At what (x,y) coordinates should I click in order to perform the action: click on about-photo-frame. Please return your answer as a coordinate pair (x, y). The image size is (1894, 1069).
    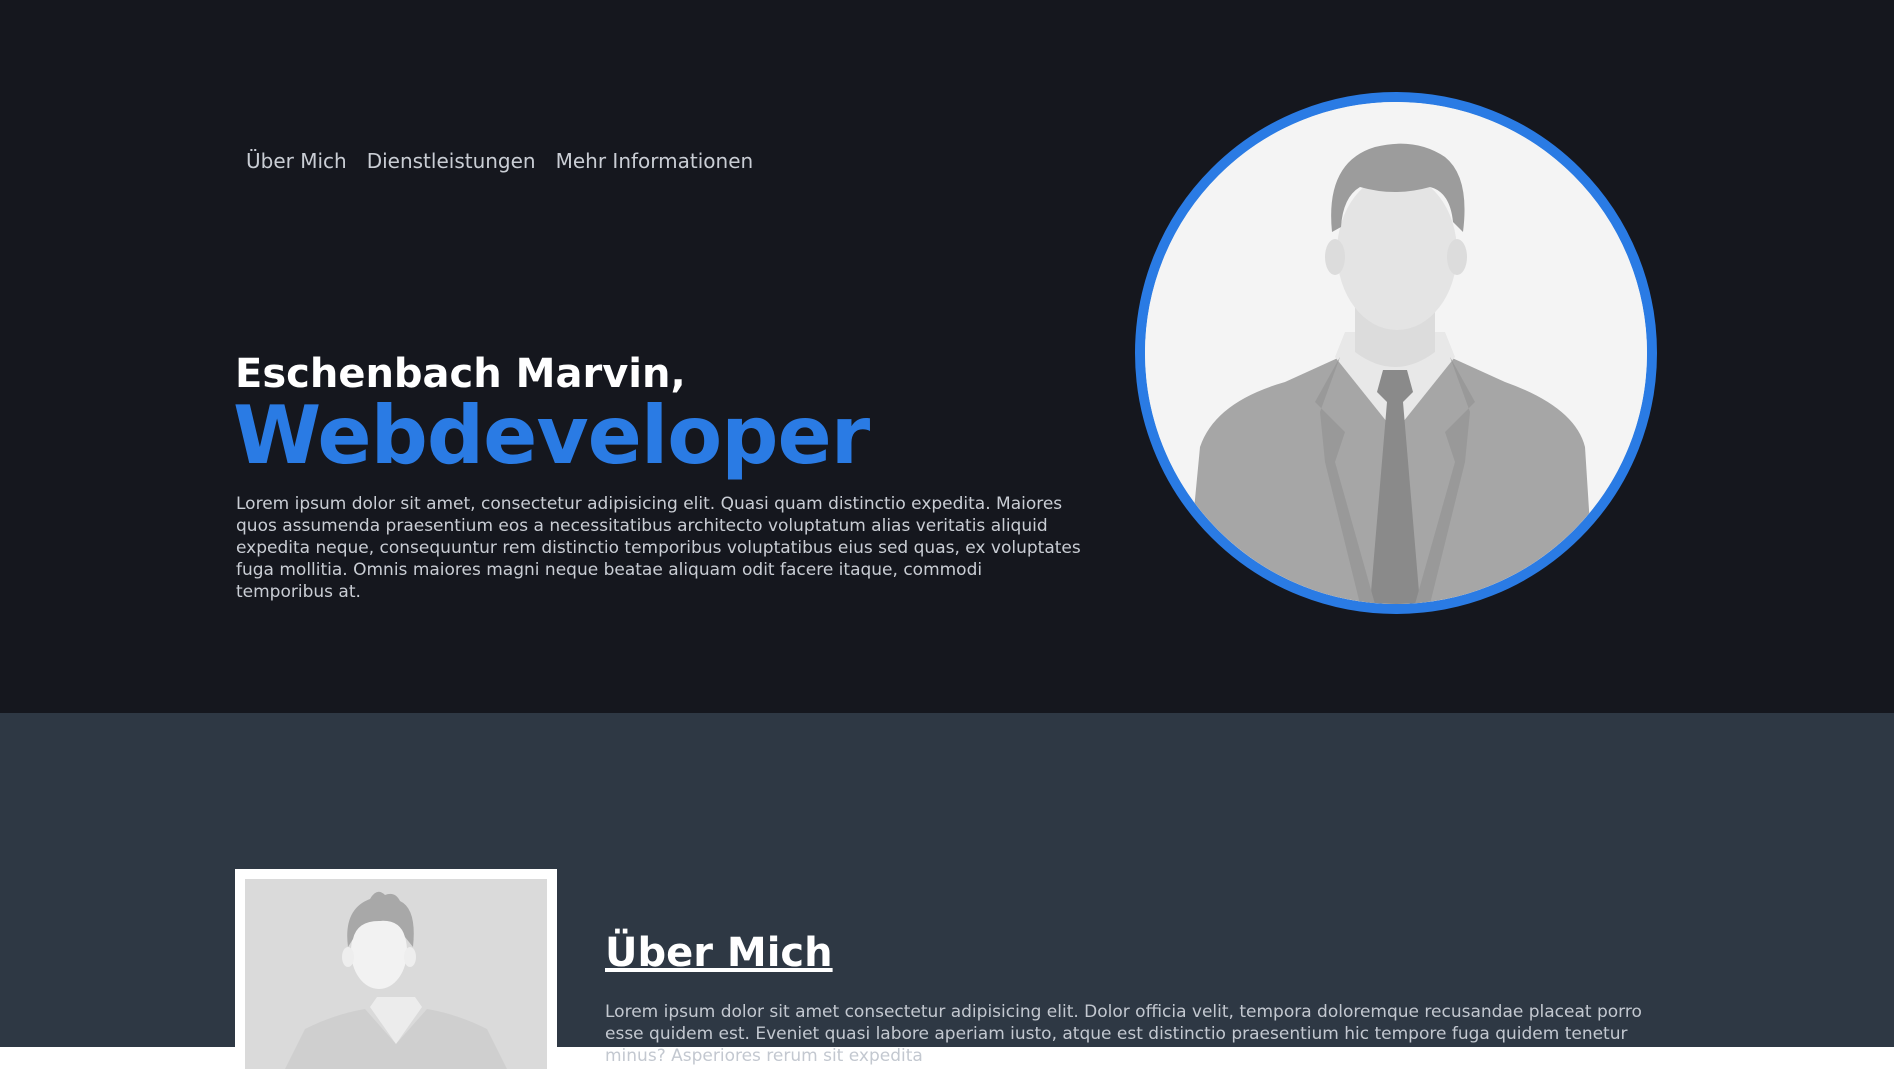
    Looking at the image, I should click on (396, 969).